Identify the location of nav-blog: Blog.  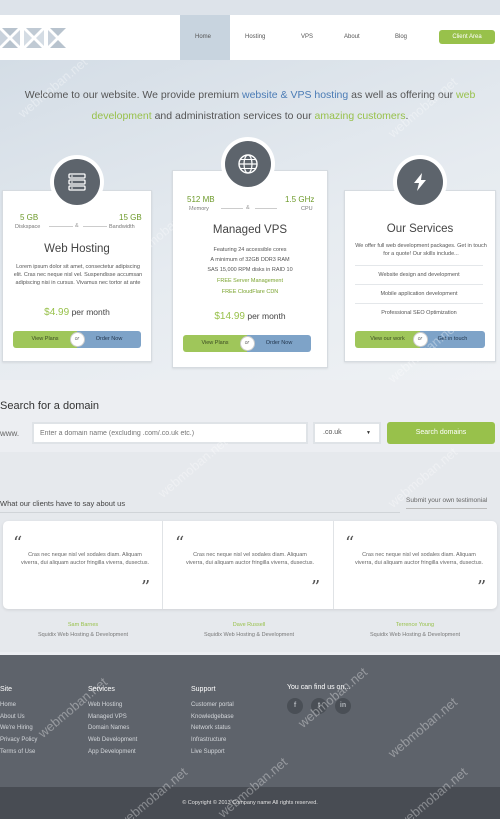
(401, 37).